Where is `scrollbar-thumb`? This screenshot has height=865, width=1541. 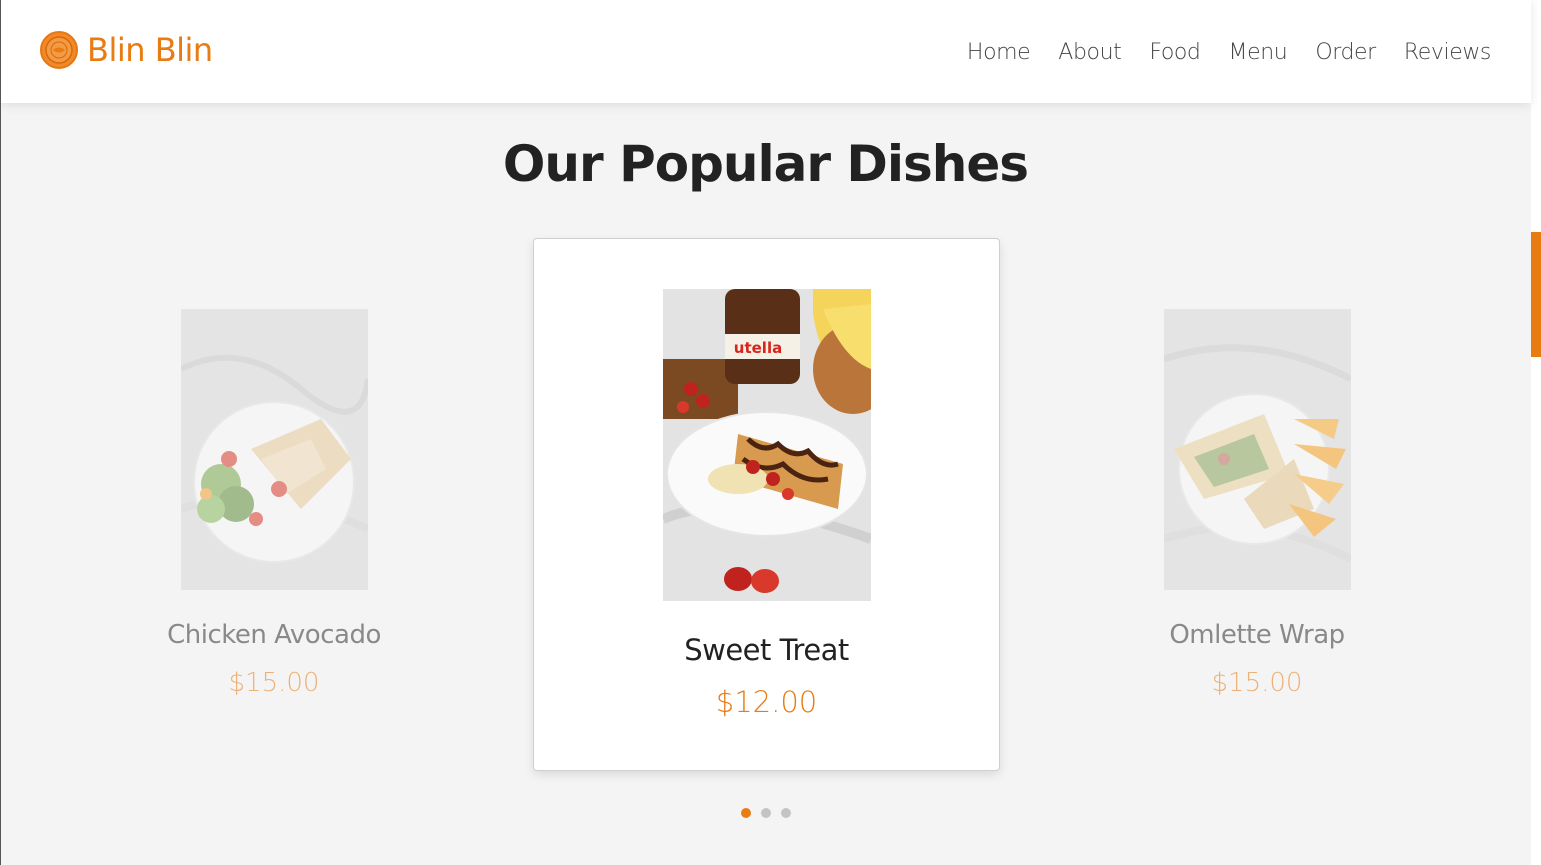
scrollbar-thumb is located at coordinates (1536, 294).